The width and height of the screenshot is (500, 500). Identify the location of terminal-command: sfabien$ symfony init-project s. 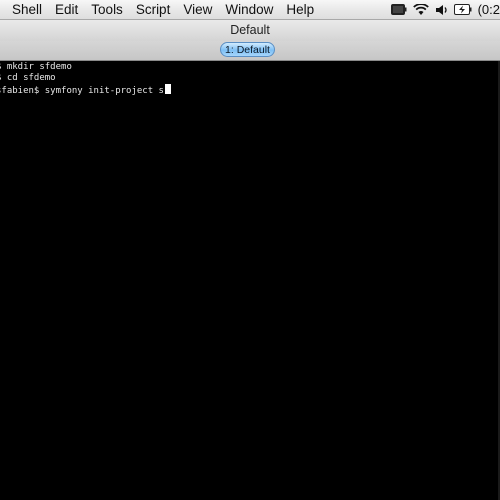
(82, 91).